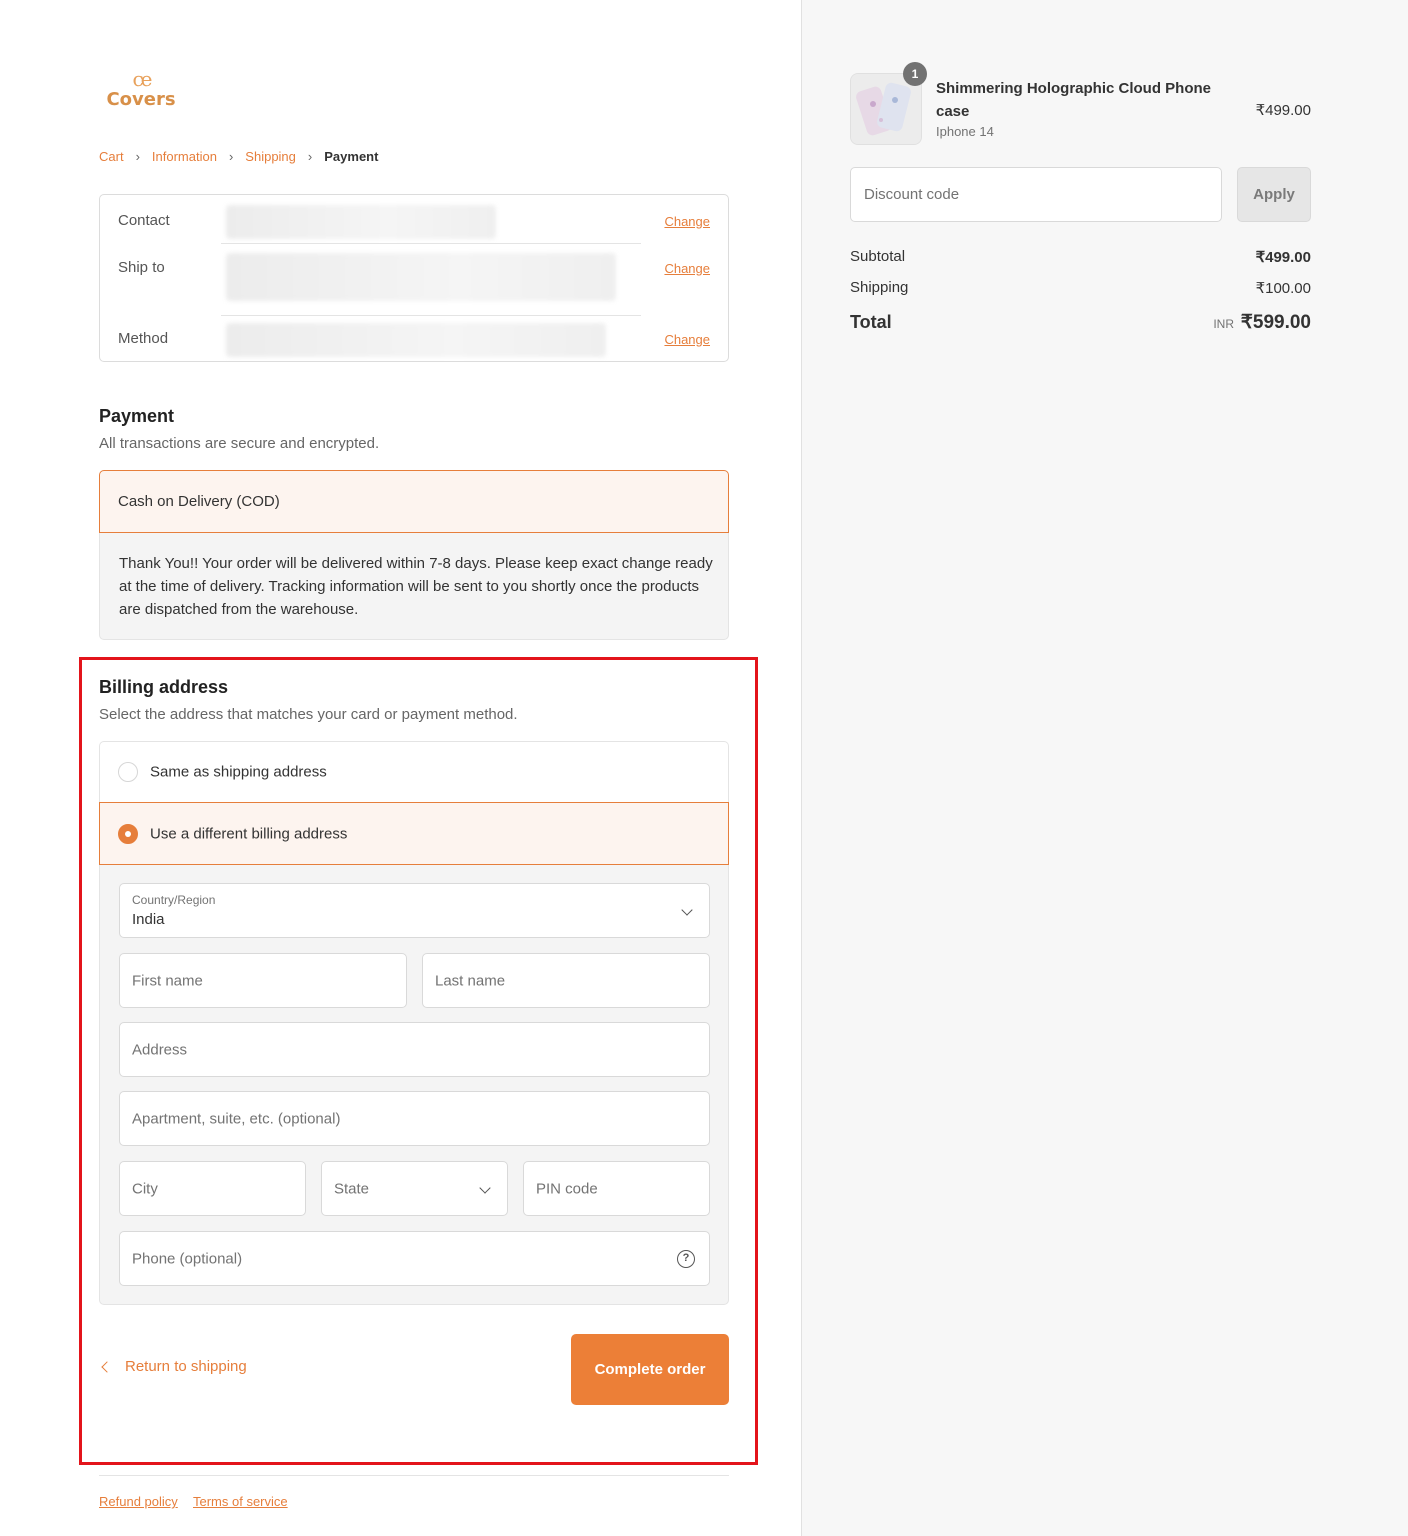  Describe the element at coordinates (240, 1501) in the screenshot. I see `terms-of-service-link: Terms of service` at that location.